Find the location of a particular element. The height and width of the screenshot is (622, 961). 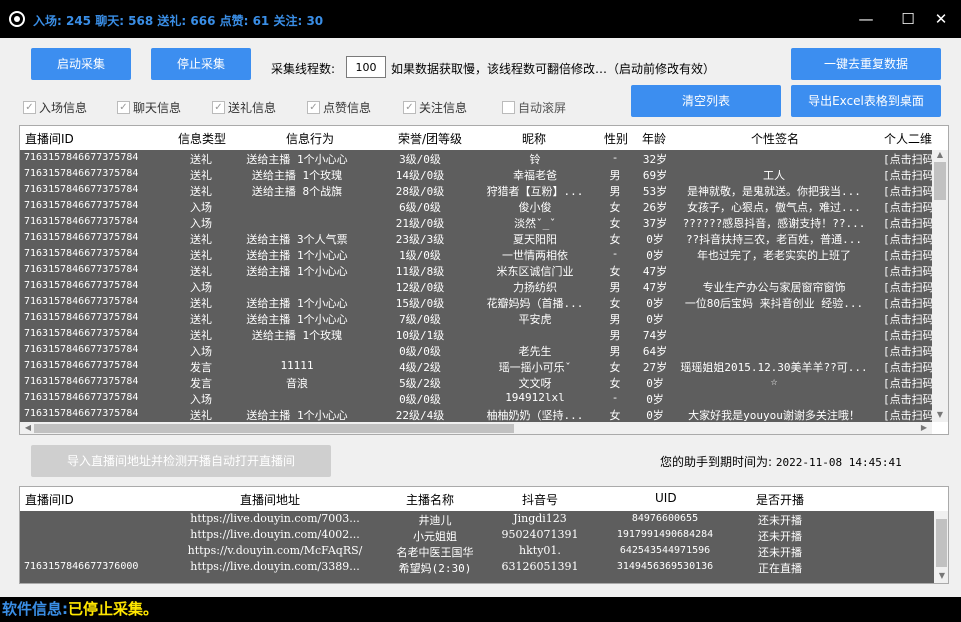

status-label: 软件信息: is located at coordinates (35, 609).